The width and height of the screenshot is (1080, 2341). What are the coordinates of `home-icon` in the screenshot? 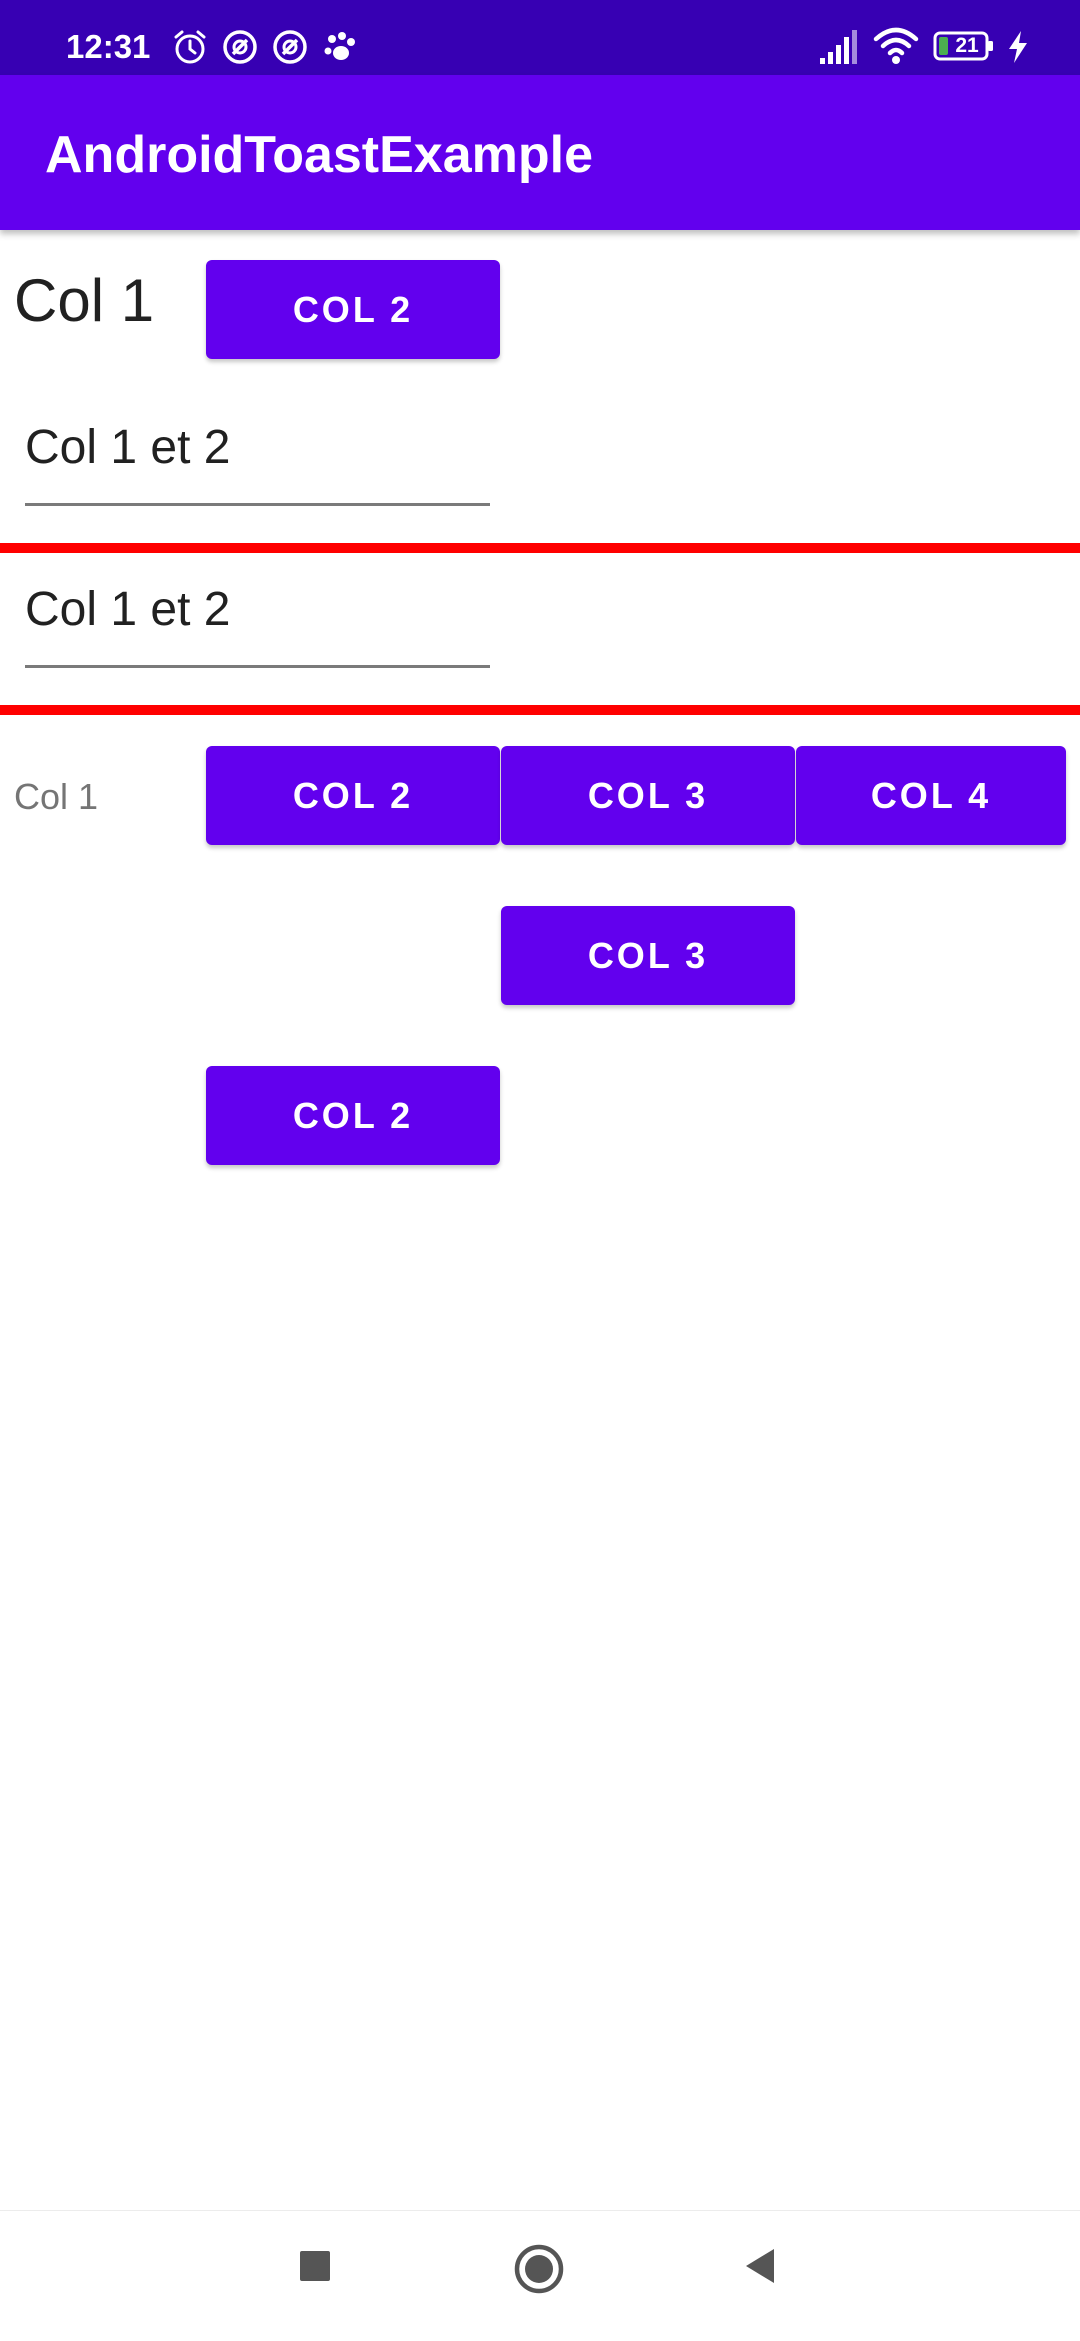 It's located at (539, 2269).